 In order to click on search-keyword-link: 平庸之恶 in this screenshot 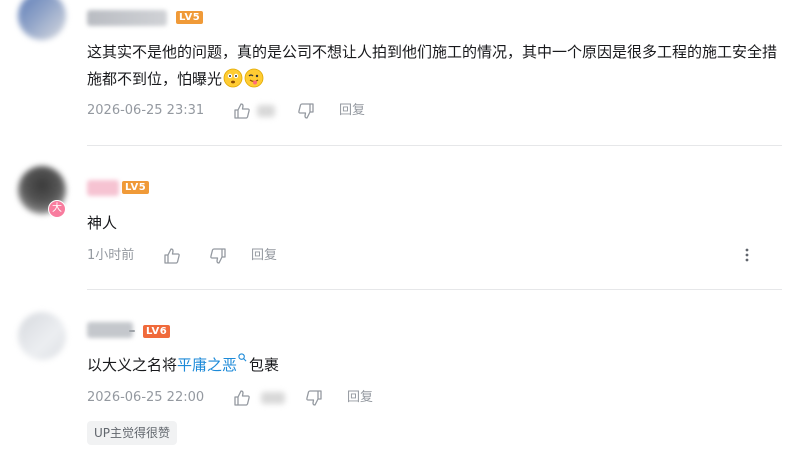, I will do `click(207, 365)`.